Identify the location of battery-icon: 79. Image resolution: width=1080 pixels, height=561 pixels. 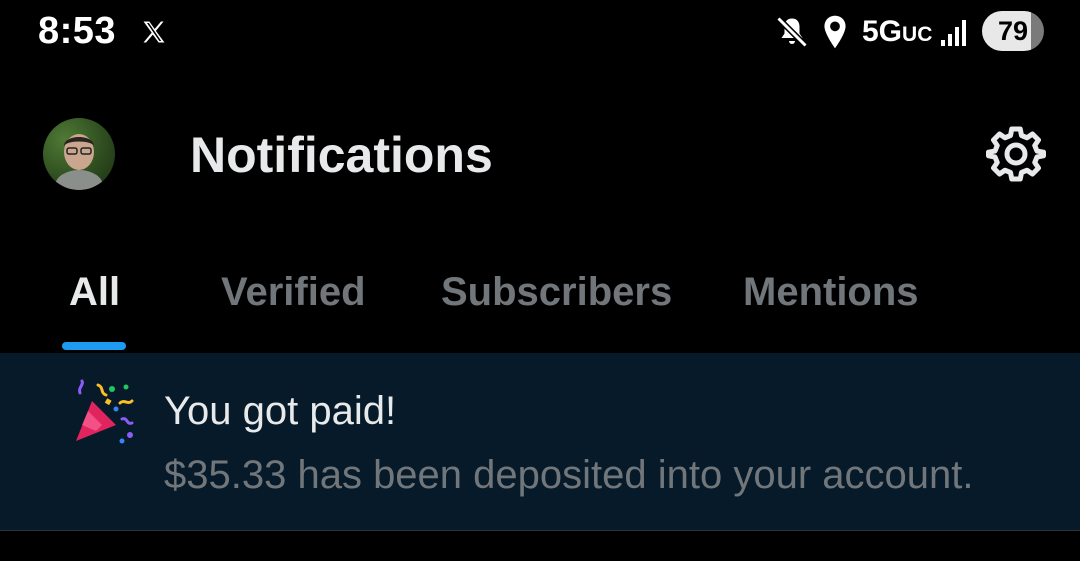
(1013, 31).